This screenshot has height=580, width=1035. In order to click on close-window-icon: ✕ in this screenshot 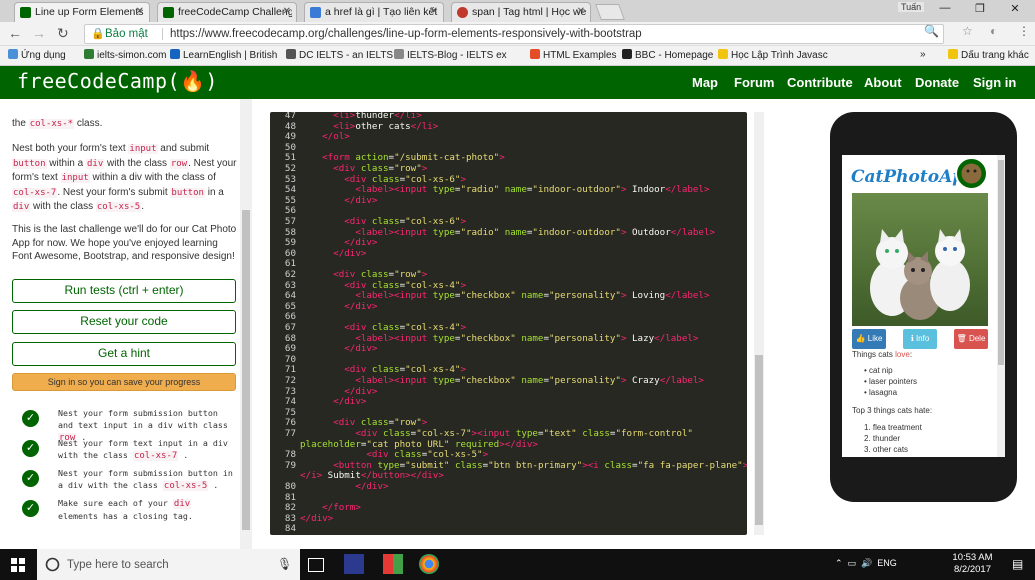, I will do `click(1015, 8)`.